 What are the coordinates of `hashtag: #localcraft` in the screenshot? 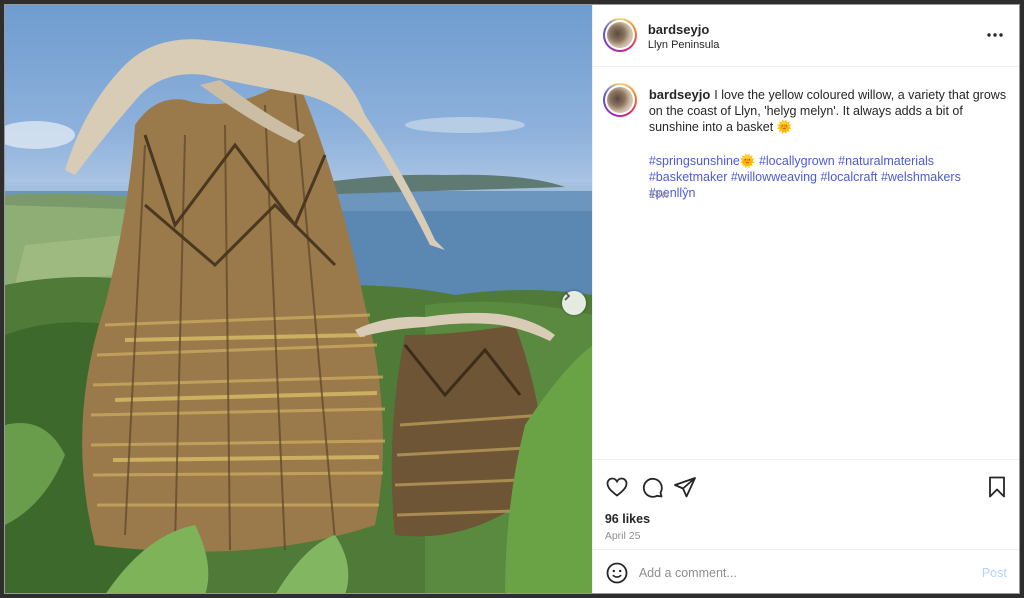 It's located at (848, 177).